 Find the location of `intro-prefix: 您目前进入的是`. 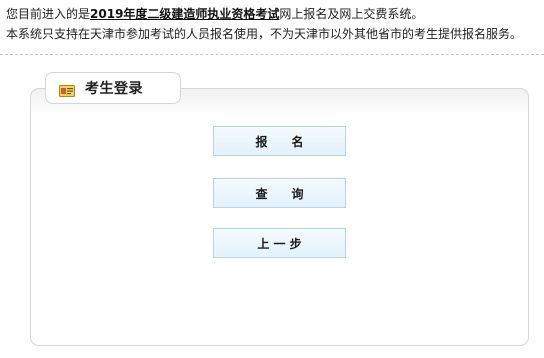

intro-prefix: 您目前进入的是 is located at coordinates (48, 14).